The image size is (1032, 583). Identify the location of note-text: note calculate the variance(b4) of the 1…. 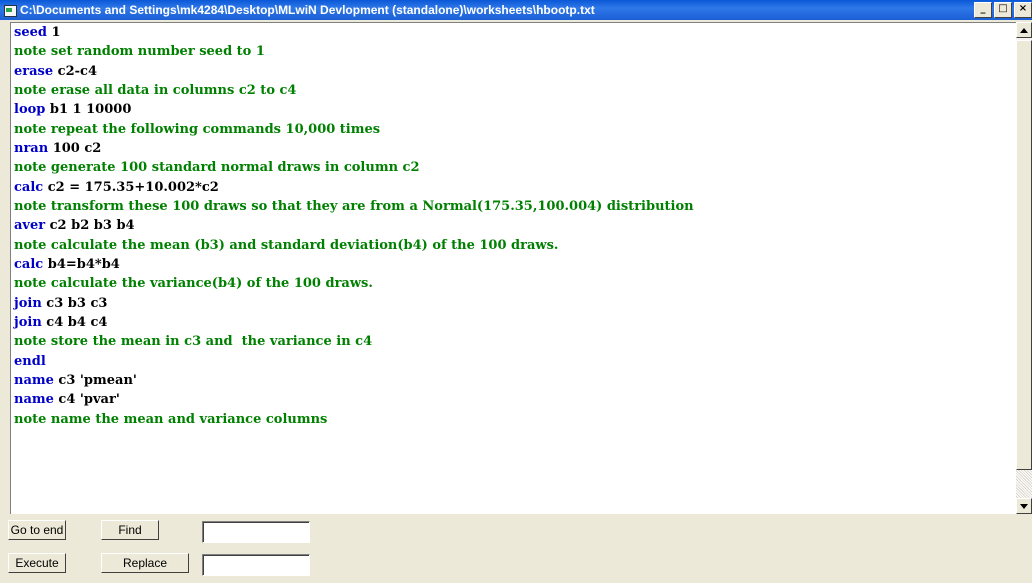
(193, 284).